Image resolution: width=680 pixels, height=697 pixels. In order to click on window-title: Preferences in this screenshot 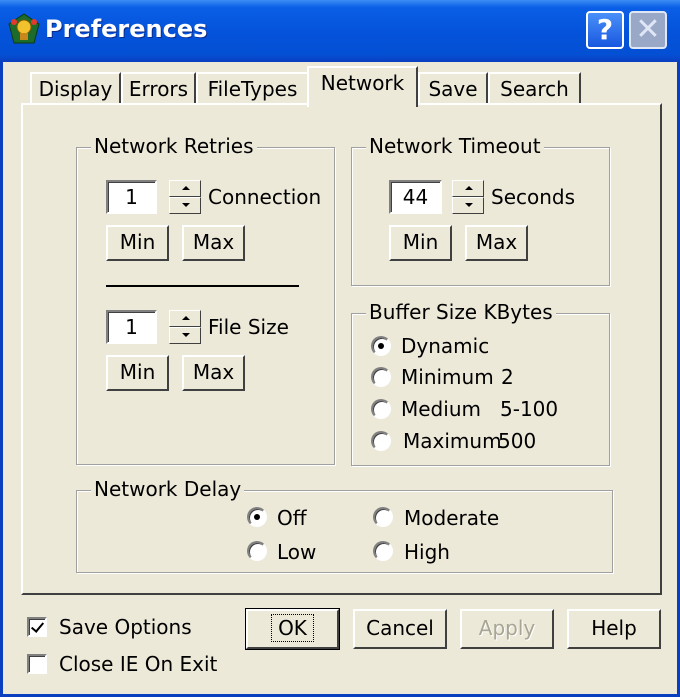, I will do `click(126, 29)`.